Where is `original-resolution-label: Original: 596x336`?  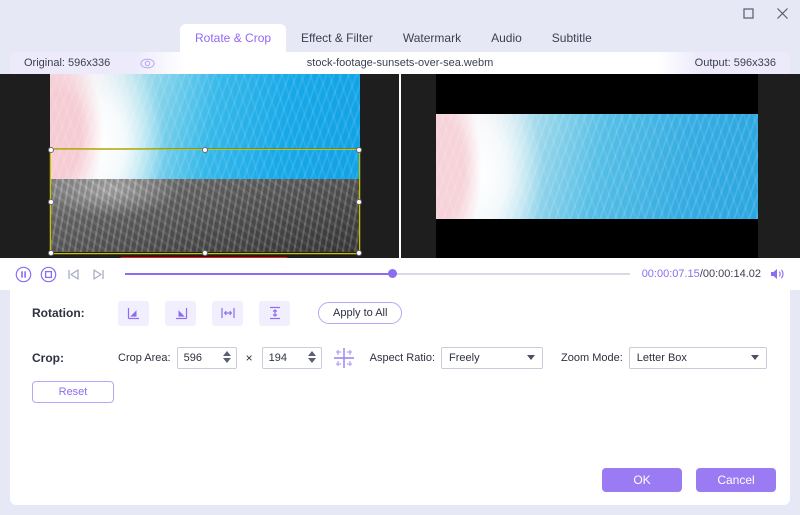 original-resolution-label: Original: 596x336 is located at coordinates (67, 63).